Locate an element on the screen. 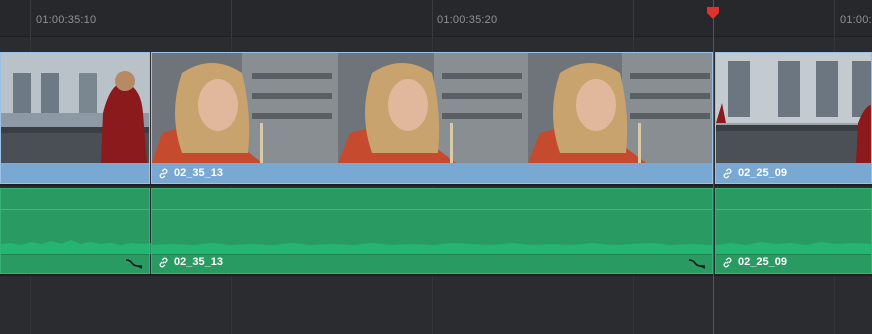 The image size is (872, 334). video-clip is located at coordinates (75, 118).